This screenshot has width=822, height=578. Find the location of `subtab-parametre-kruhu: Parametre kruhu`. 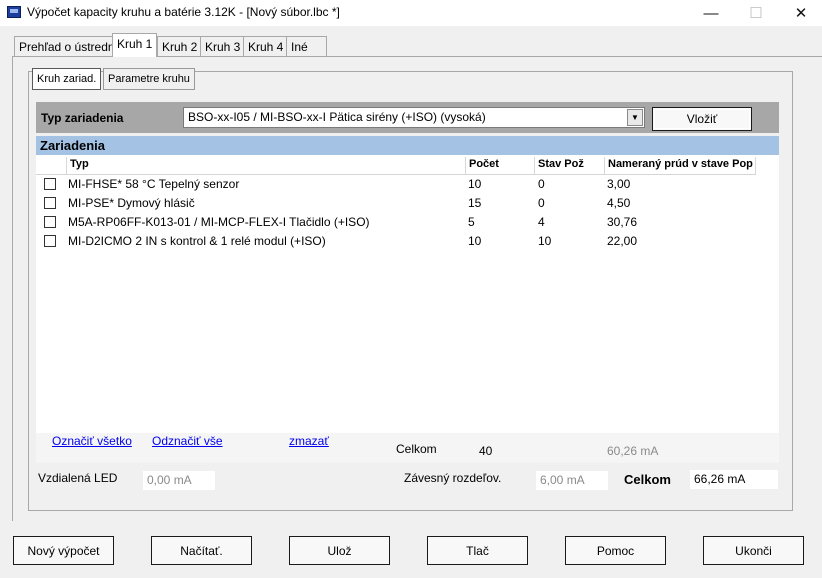

subtab-parametre-kruhu: Parametre kruhu is located at coordinates (149, 79).